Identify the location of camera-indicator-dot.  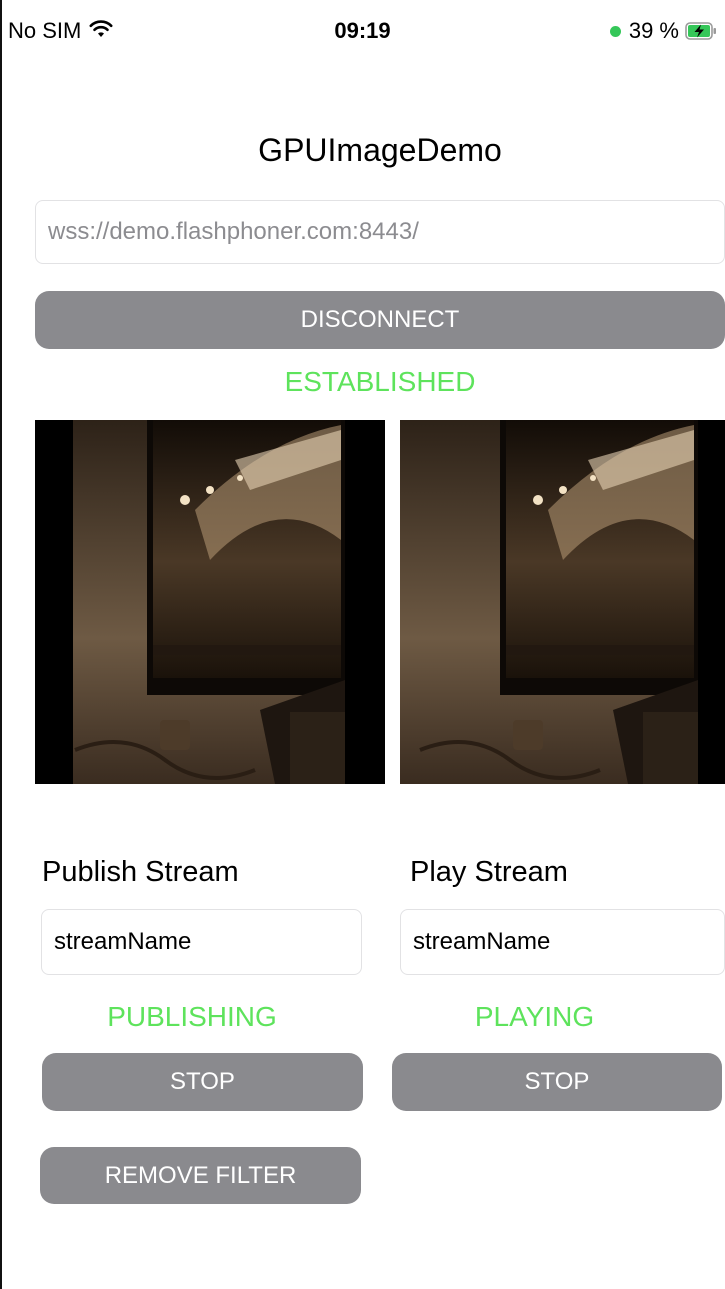
(615, 31).